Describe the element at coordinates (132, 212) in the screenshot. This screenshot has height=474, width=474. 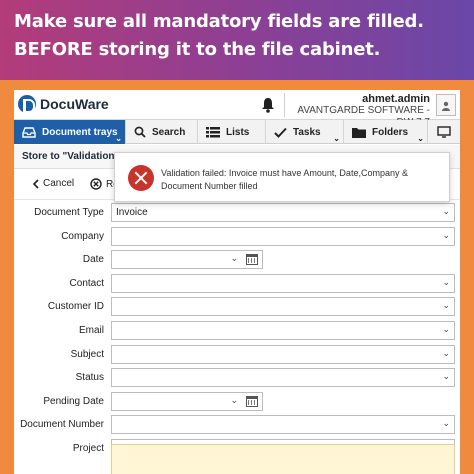
I see `field-value: Invoice` at that location.